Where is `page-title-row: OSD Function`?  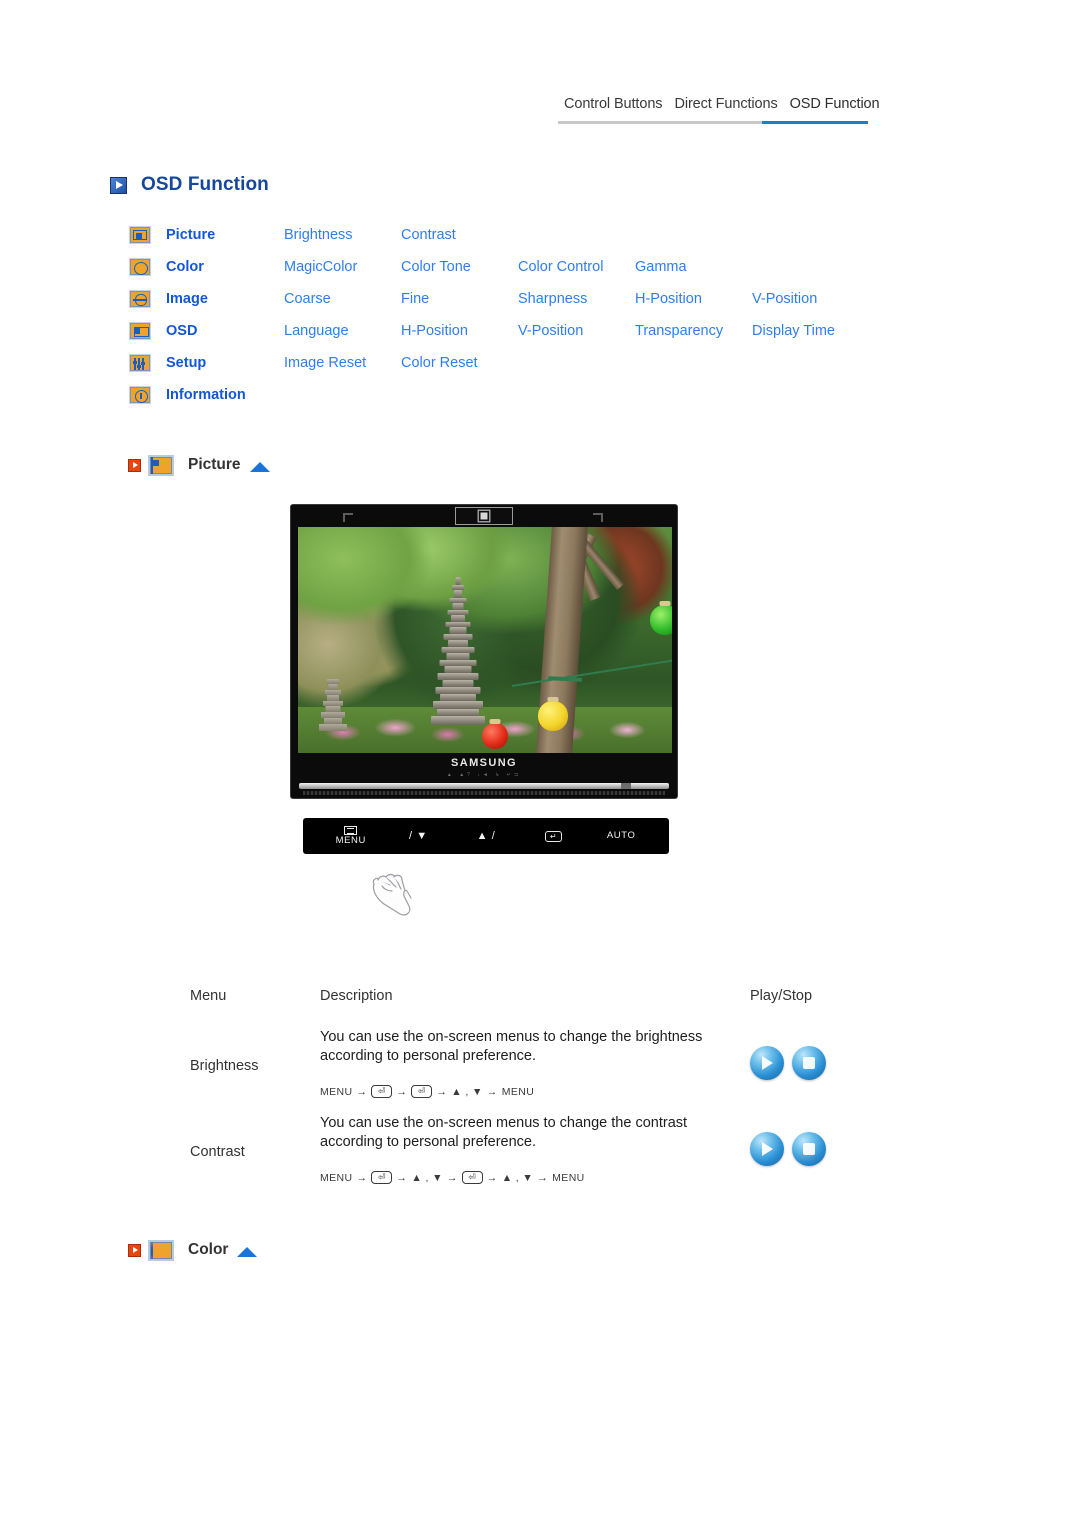
page-title-row: OSD Function is located at coordinates (189, 185).